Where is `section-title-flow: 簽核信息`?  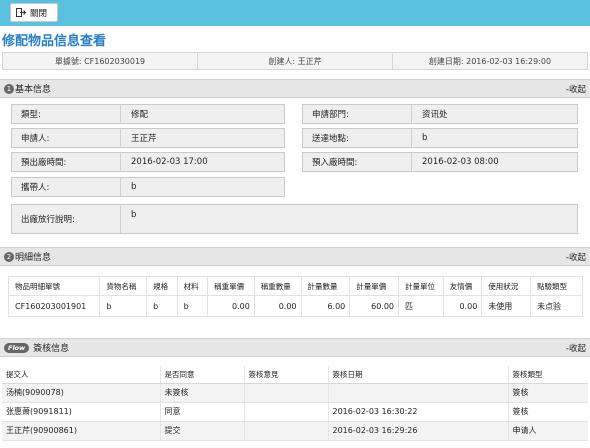
section-title-flow: 簽核信息 is located at coordinates (51, 349).